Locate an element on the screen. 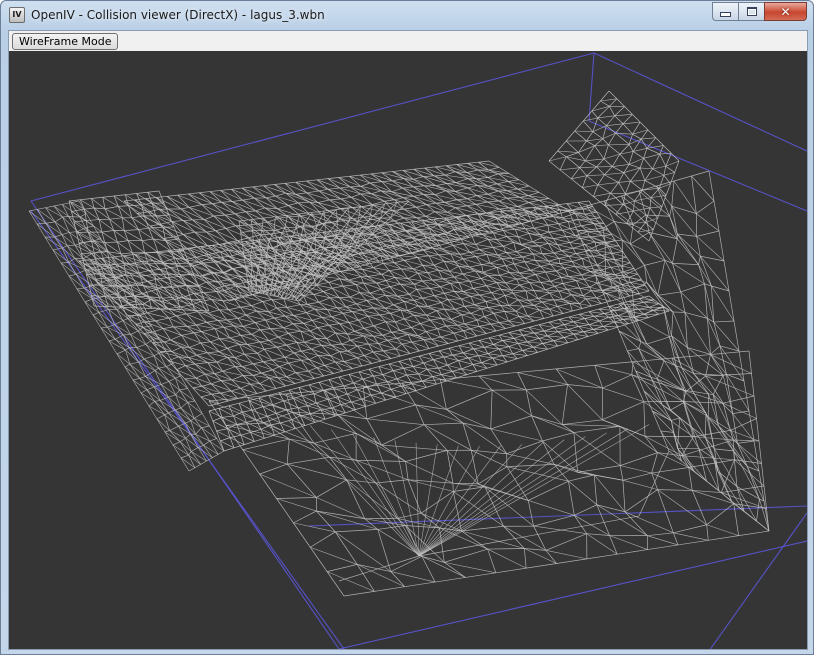 This screenshot has height=657, width=816. close-button: ✕ is located at coordinates (785, 11).